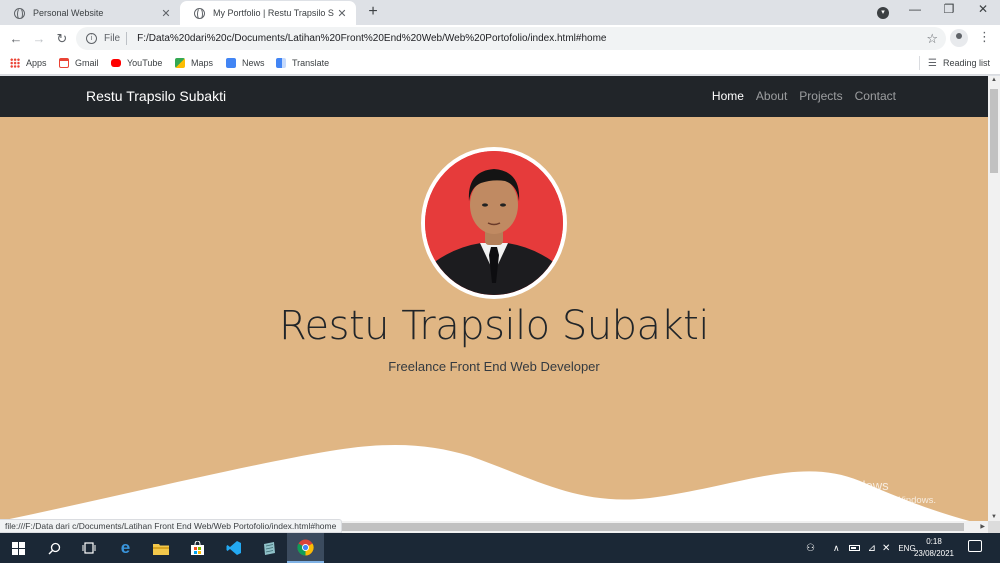 This screenshot has height=563, width=1000. What do you see at coordinates (145, 63) in the screenshot?
I see `bookmark-label: YouTube` at bounding box center [145, 63].